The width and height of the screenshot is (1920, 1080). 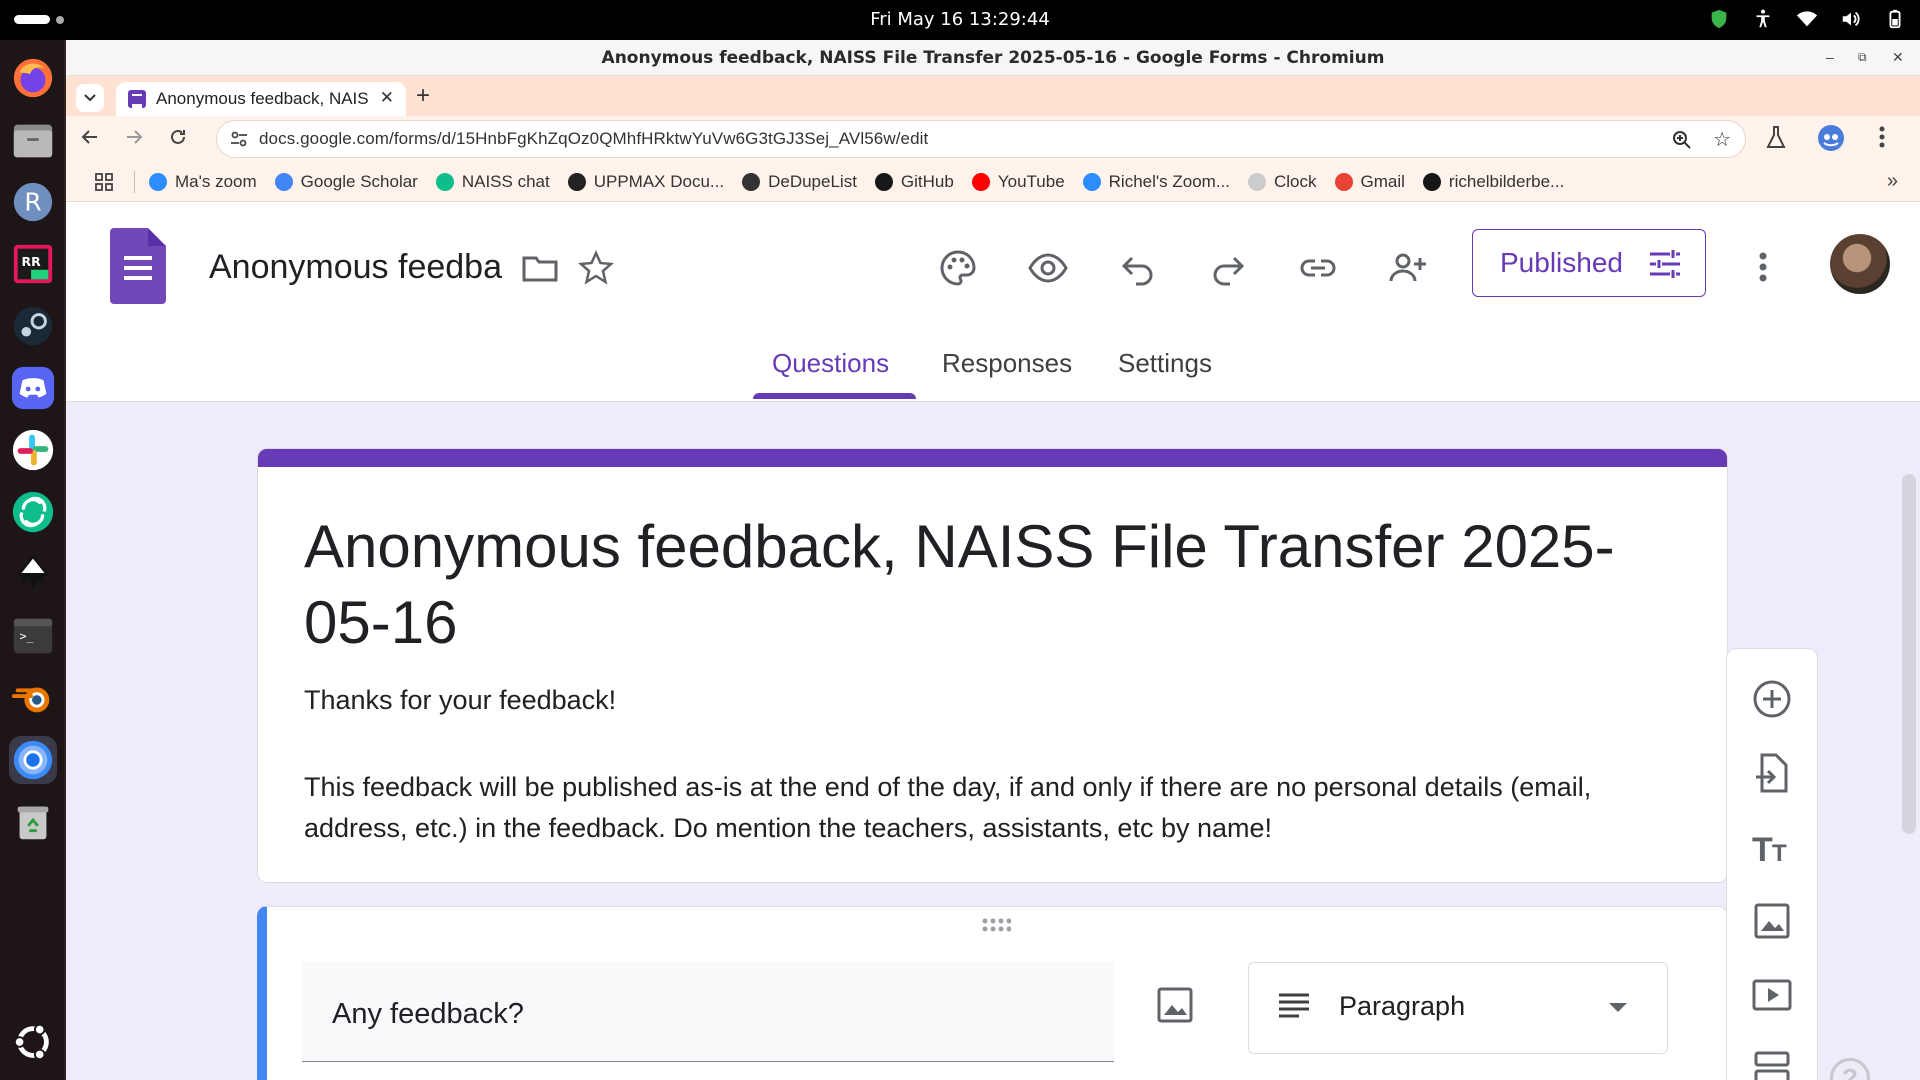 What do you see at coordinates (1862, 57) in the screenshot?
I see `maximize-icon: ⧉` at bounding box center [1862, 57].